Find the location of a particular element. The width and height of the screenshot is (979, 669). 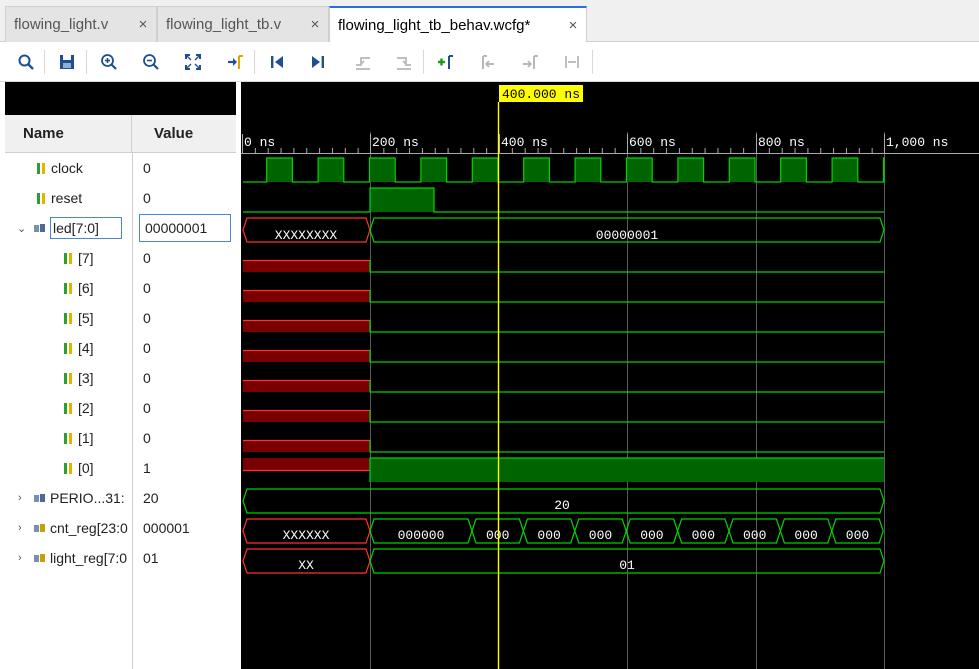

signal-row-bit5: [5] is located at coordinates (68, 318).